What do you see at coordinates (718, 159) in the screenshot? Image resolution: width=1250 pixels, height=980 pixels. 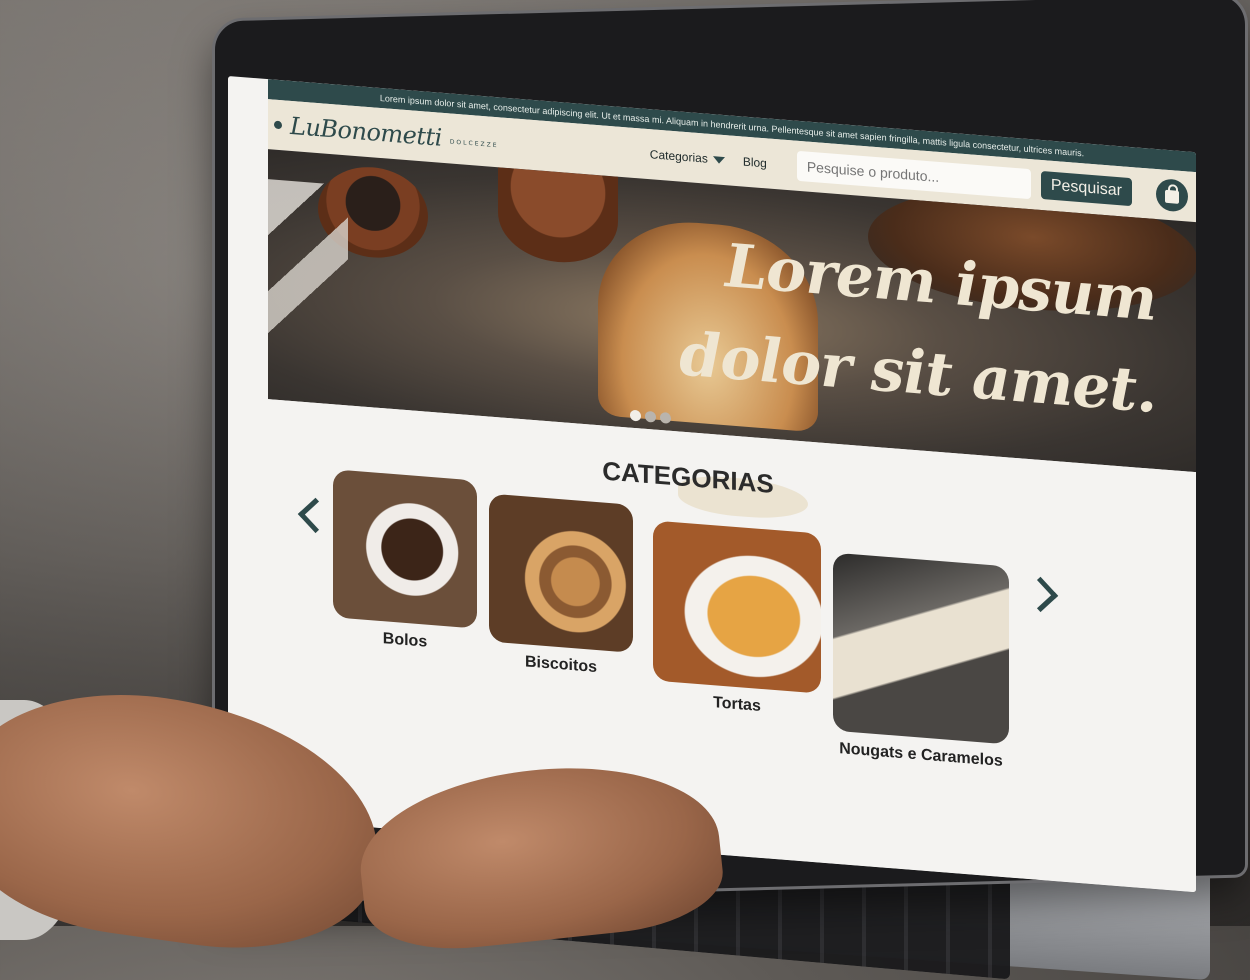 I see `caret-down-icon` at bounding box center [718, 159].